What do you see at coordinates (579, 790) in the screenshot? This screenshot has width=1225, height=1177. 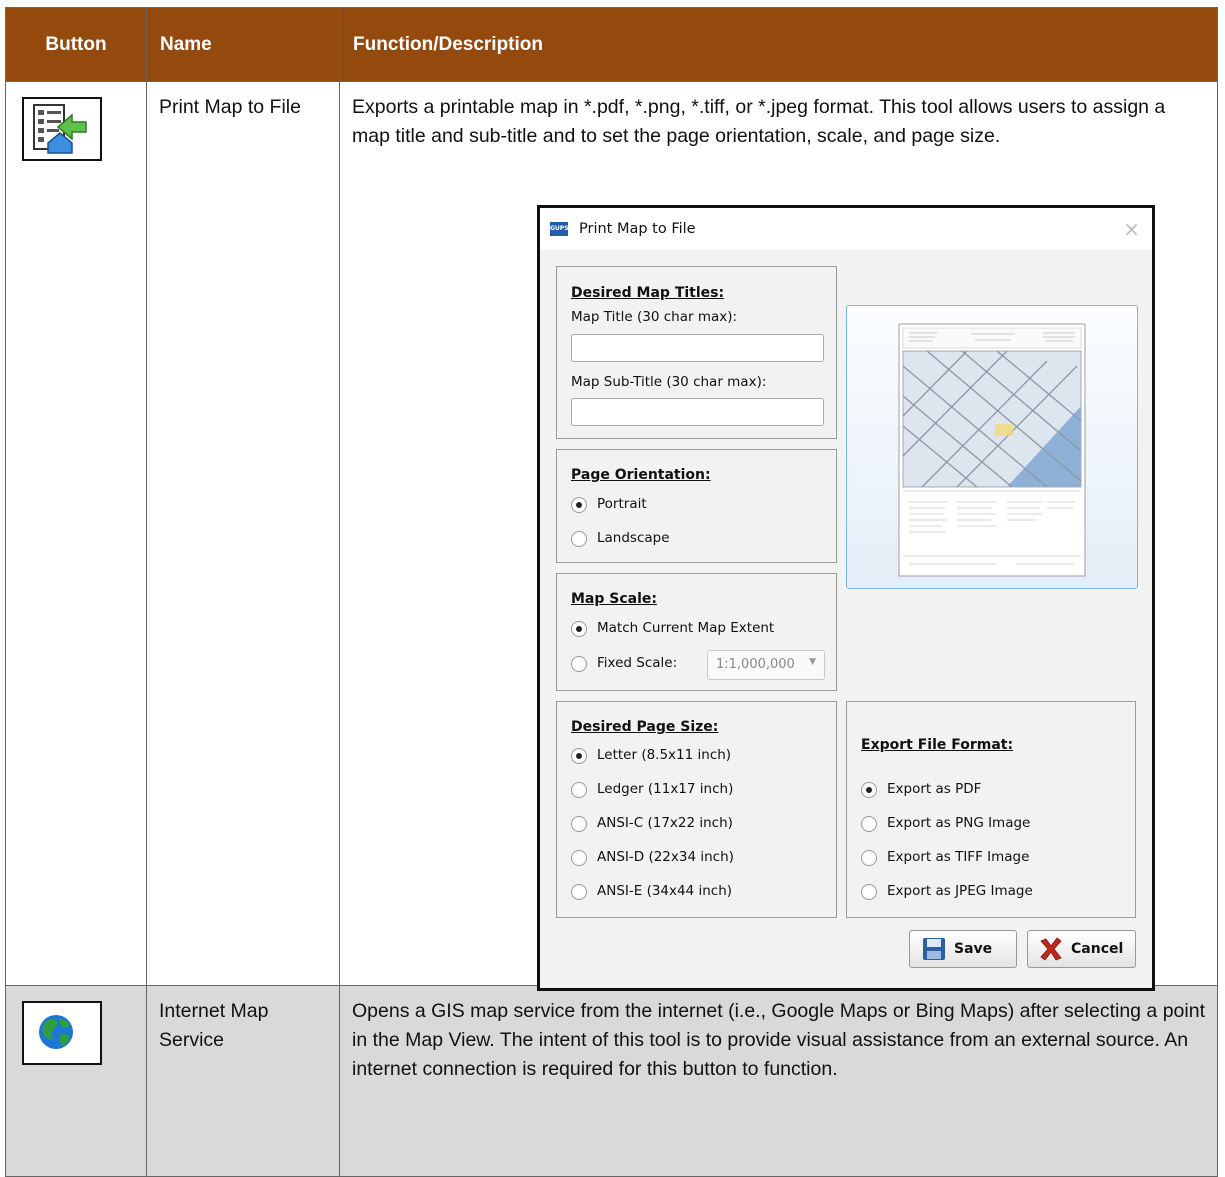 I see `ledger-radio` at bounding box center [579, 790].